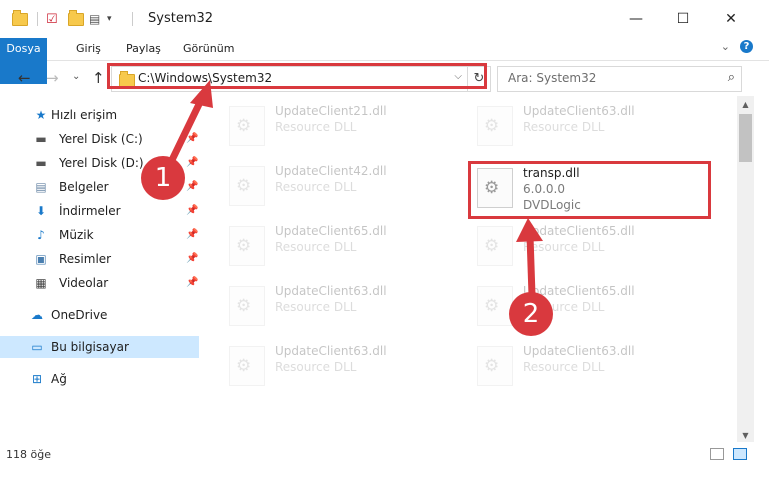  Describe the element at coordinates (208, 49) in the screenshot. I see `tab-view: Görünüm` at that location.